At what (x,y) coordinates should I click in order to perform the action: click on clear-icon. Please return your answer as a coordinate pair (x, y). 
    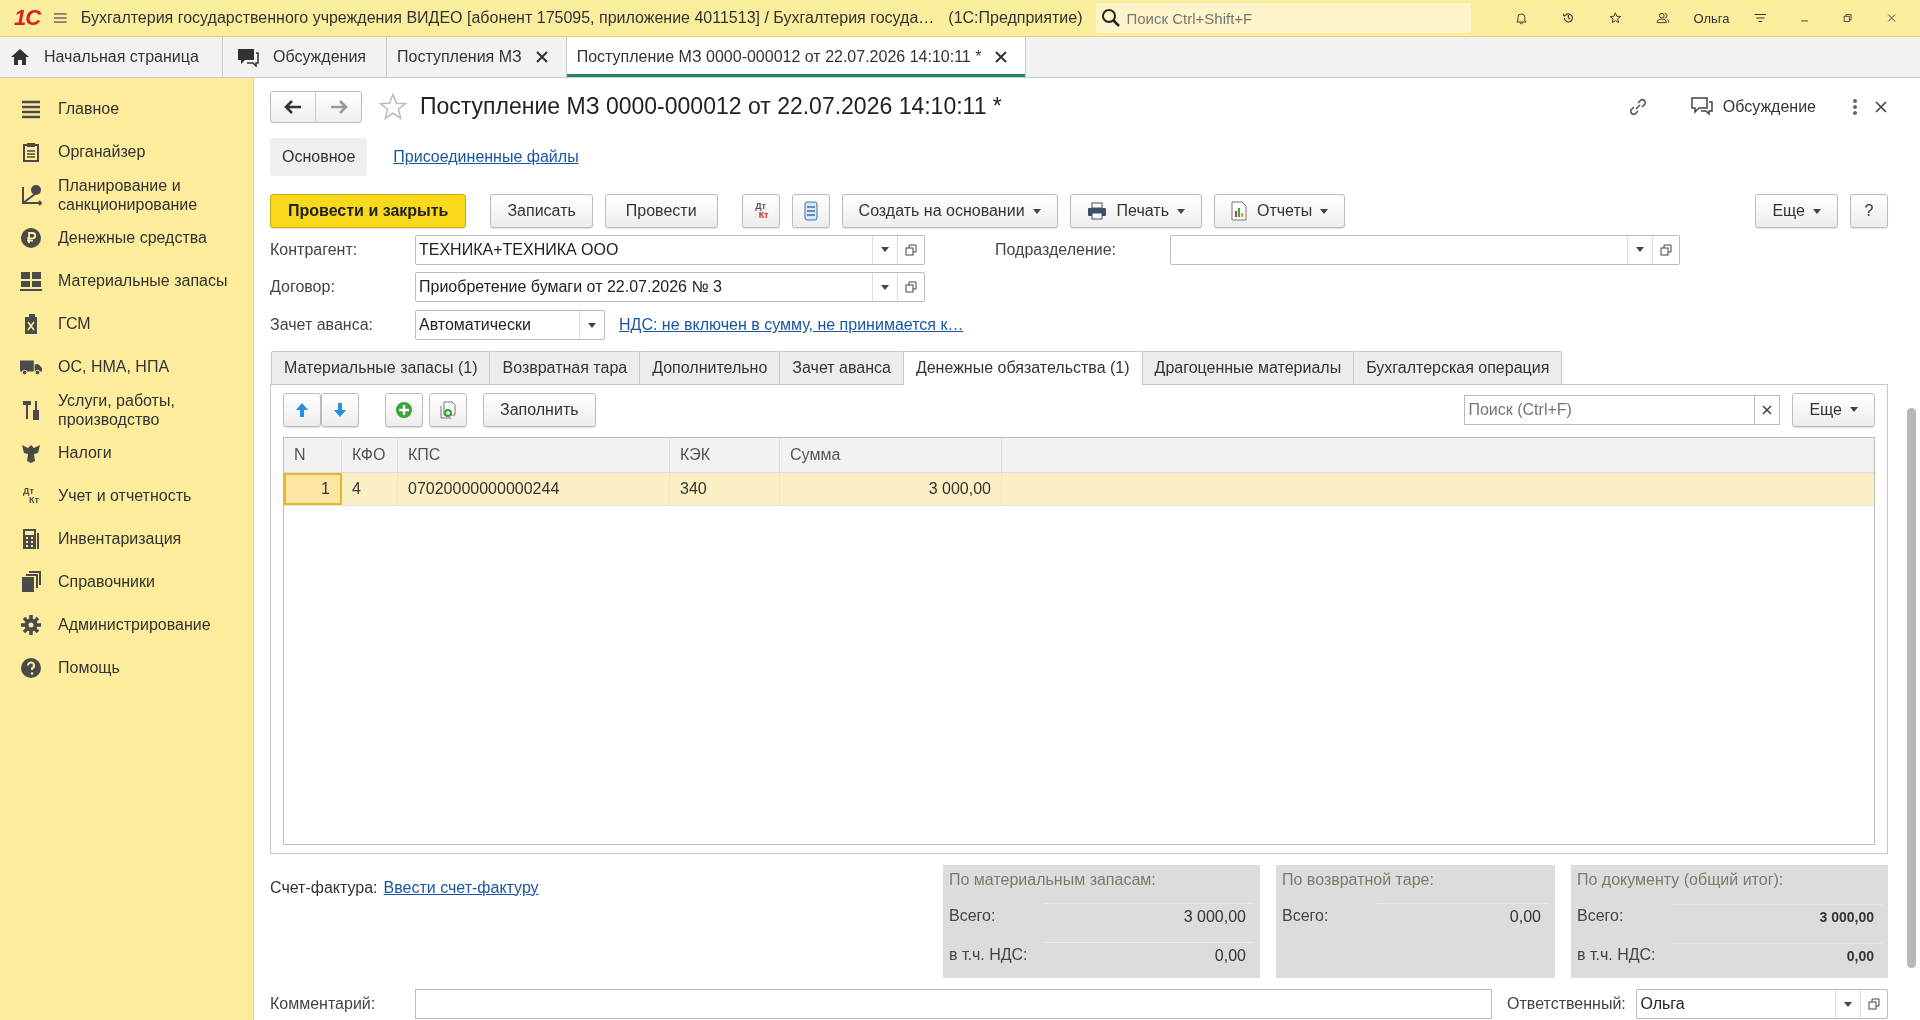
    Looking at the image, I should click on (1767, 409).